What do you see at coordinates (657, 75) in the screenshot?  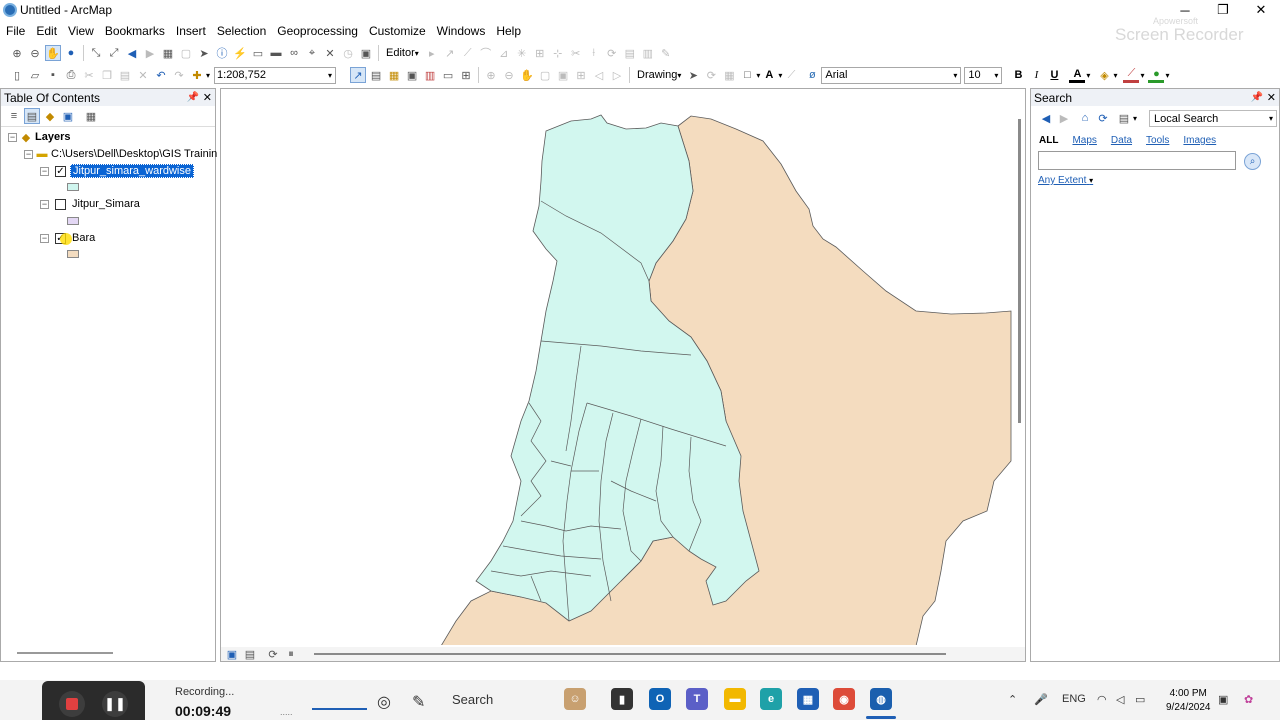 I see `drawing-menu: Drawing` at bounding box center [657, 75].